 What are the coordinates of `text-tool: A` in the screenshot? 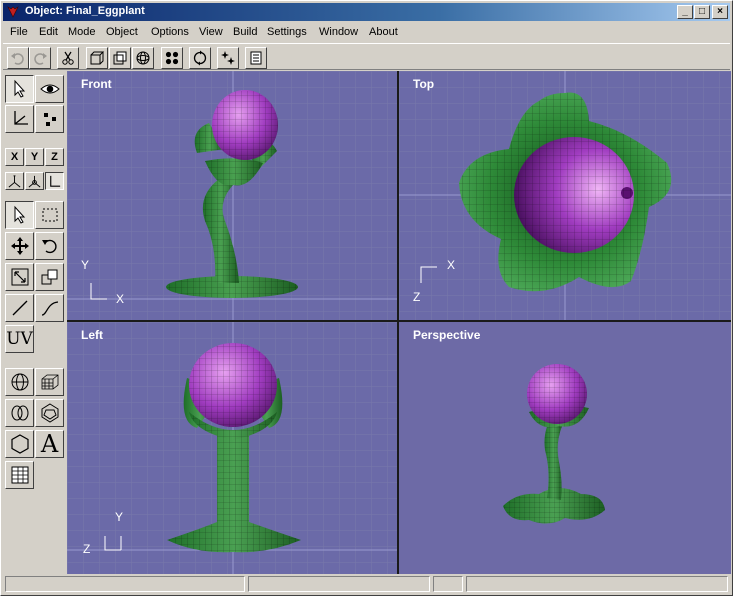 It's located at (49, 444).